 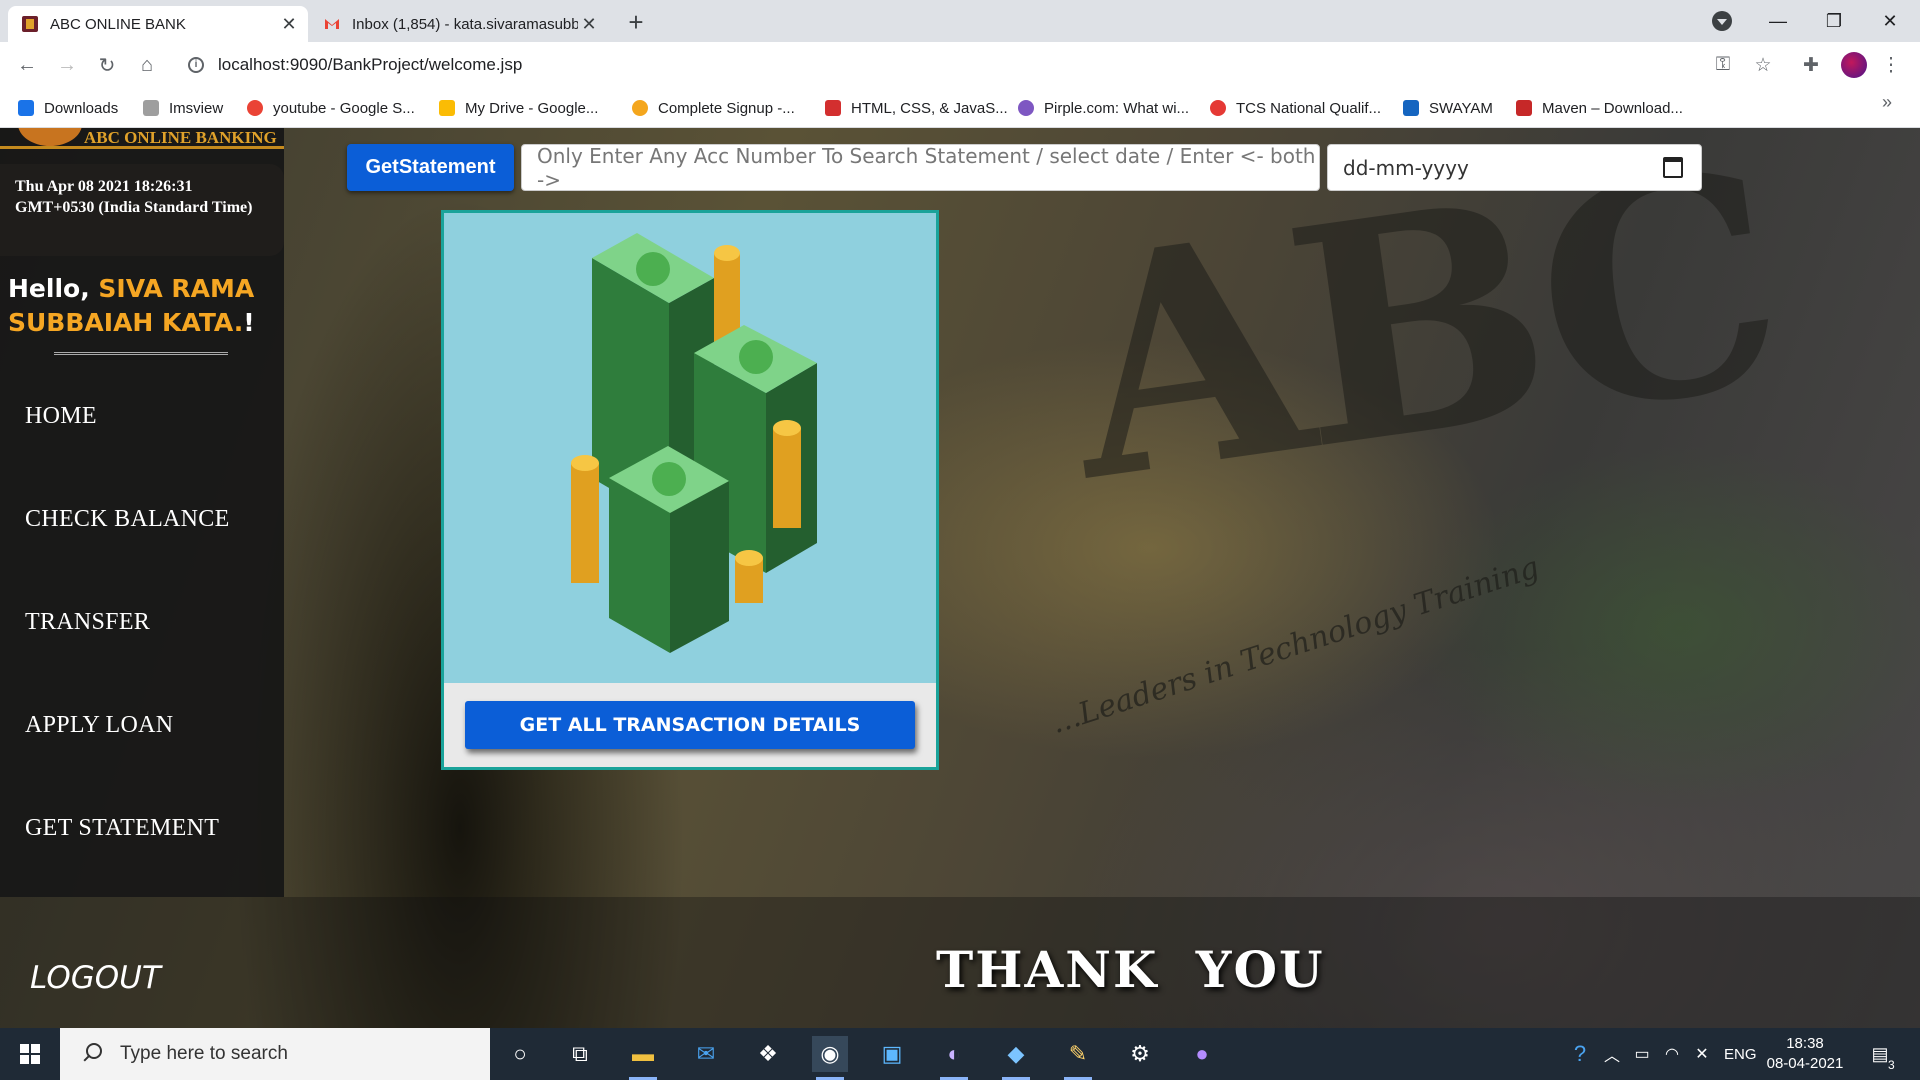 What do you see at coordinates (1524, 108) in the screenshot?
I see `feather-icon` at bounding box center [1524, 108].